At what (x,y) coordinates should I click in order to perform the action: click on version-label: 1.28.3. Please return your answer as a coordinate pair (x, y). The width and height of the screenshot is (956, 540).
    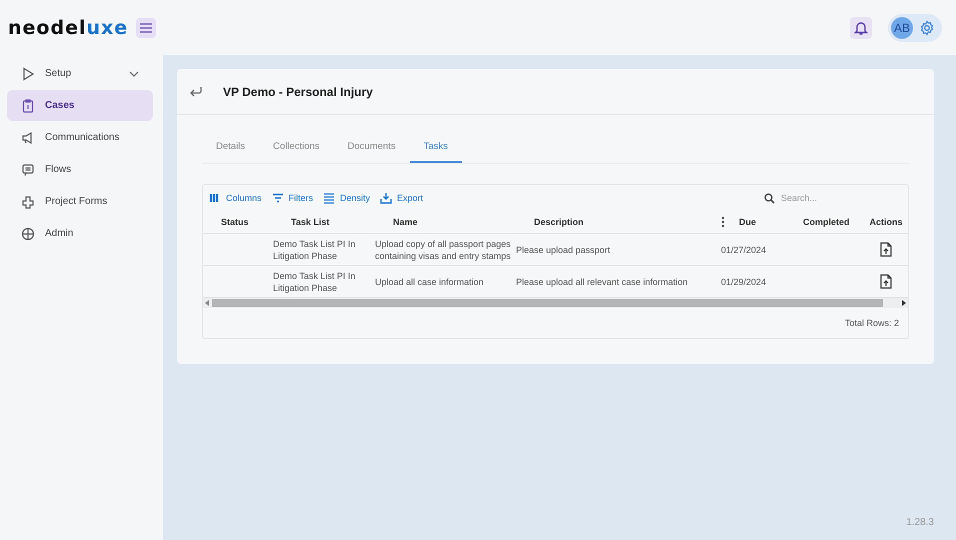
    Looking at the image, I should click on (920, 522).